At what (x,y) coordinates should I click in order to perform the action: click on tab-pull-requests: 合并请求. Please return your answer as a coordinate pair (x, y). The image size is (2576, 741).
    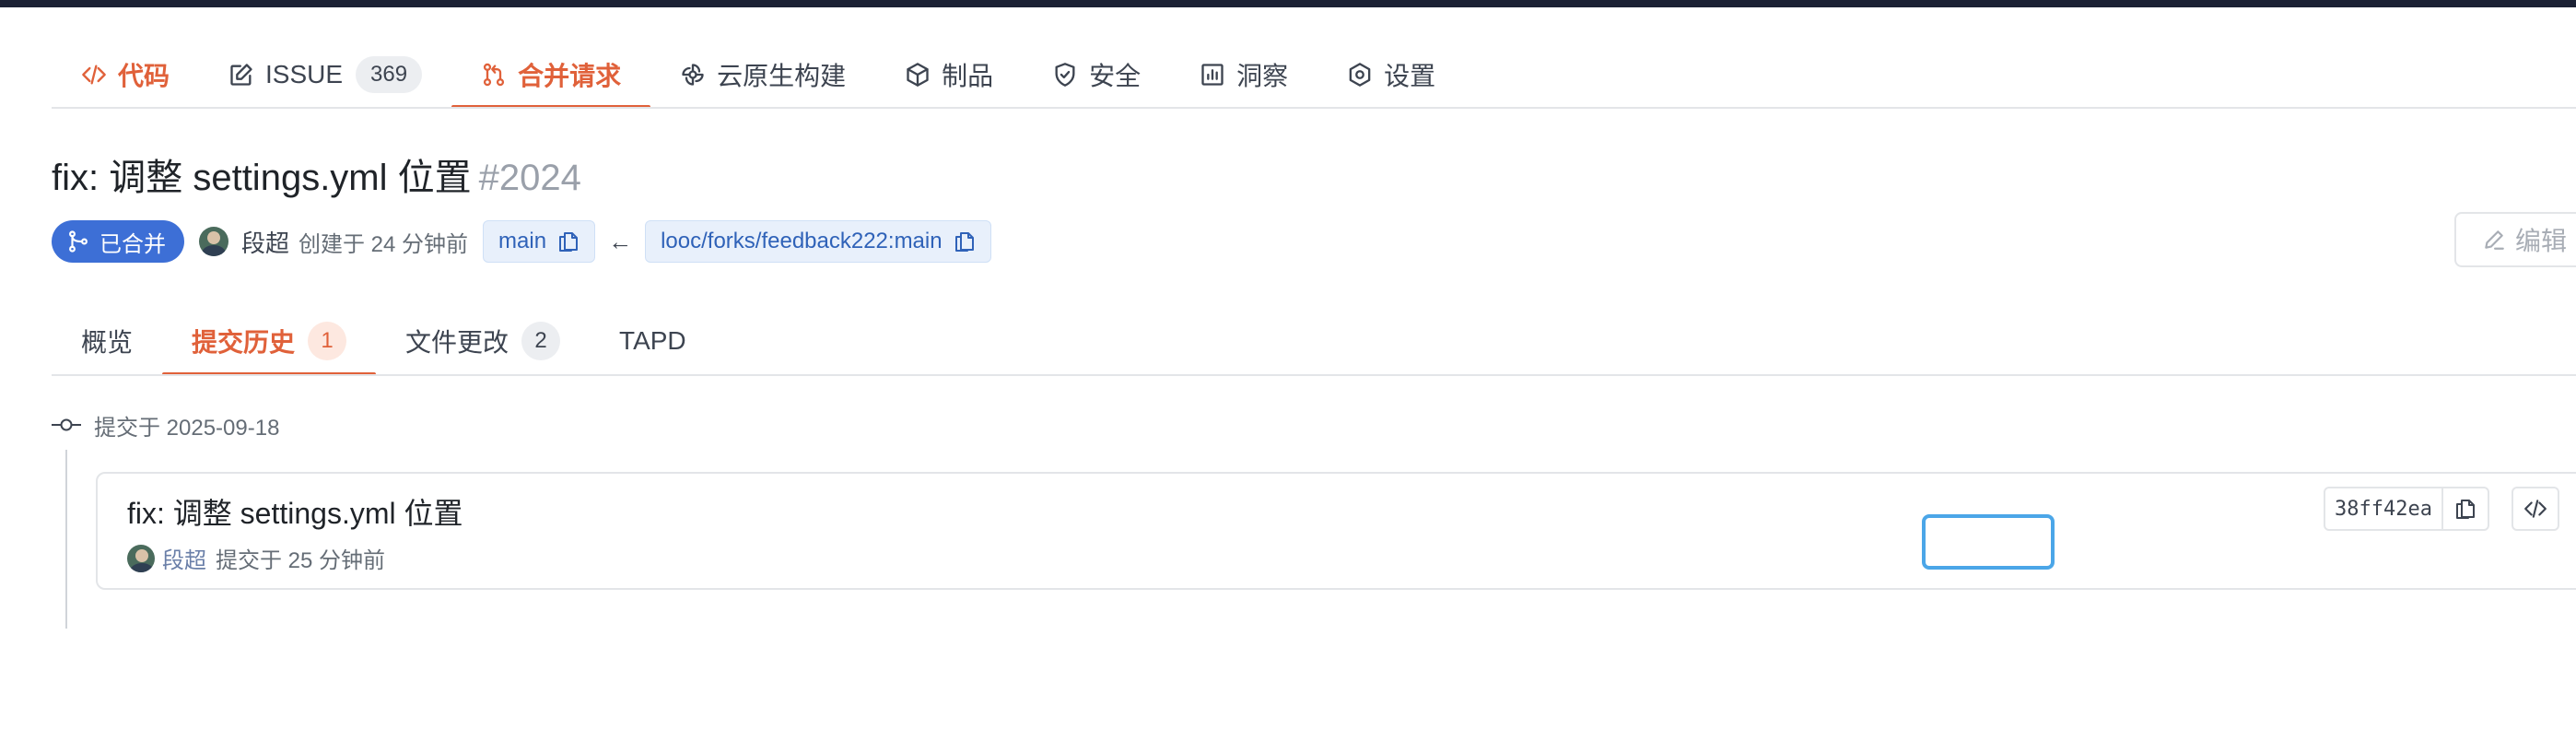
    Looking at the image, I should click on (551, 75).